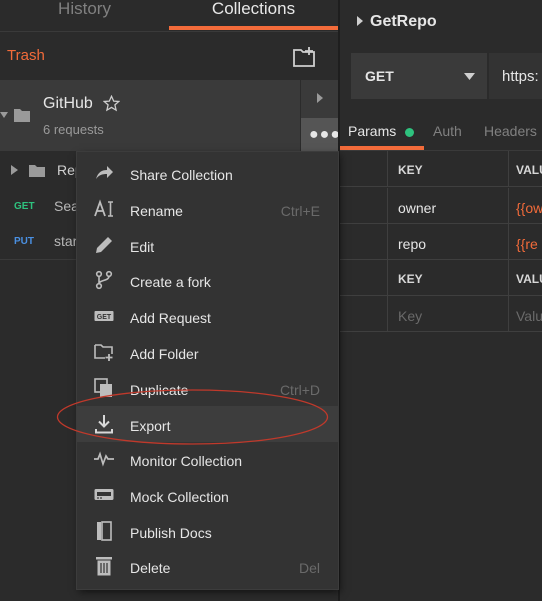 The width and height of the screenshot is (542, 601). Describe the element at coordinates (104, 494) in the screenshot. I see `server-icon` at that location.